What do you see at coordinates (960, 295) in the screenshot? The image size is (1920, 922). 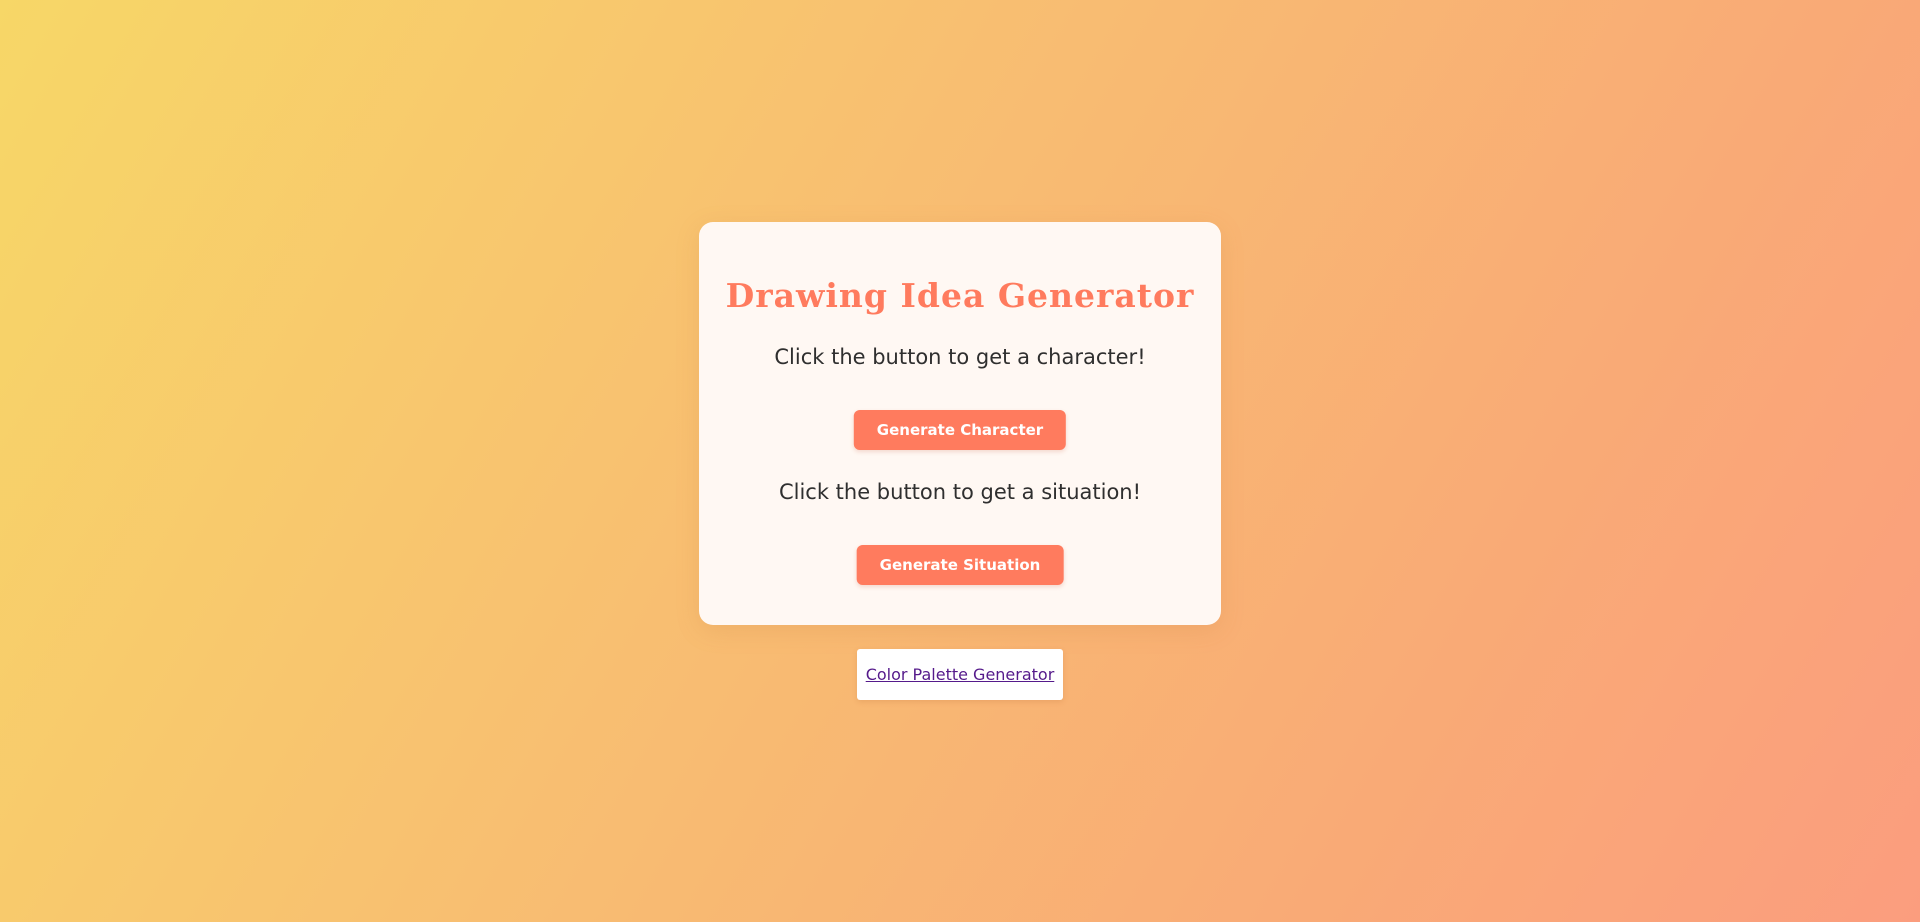 I see `page-title: Drawing Idea Generator` at bounding box center [960, 295].